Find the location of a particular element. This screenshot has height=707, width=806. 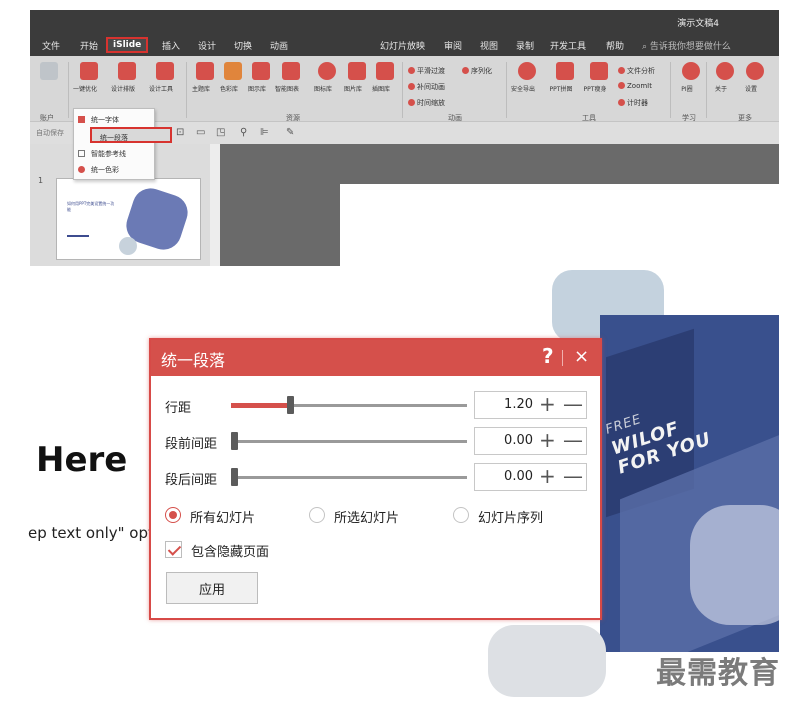

avatar-icon is located at coordinates (49, 71).